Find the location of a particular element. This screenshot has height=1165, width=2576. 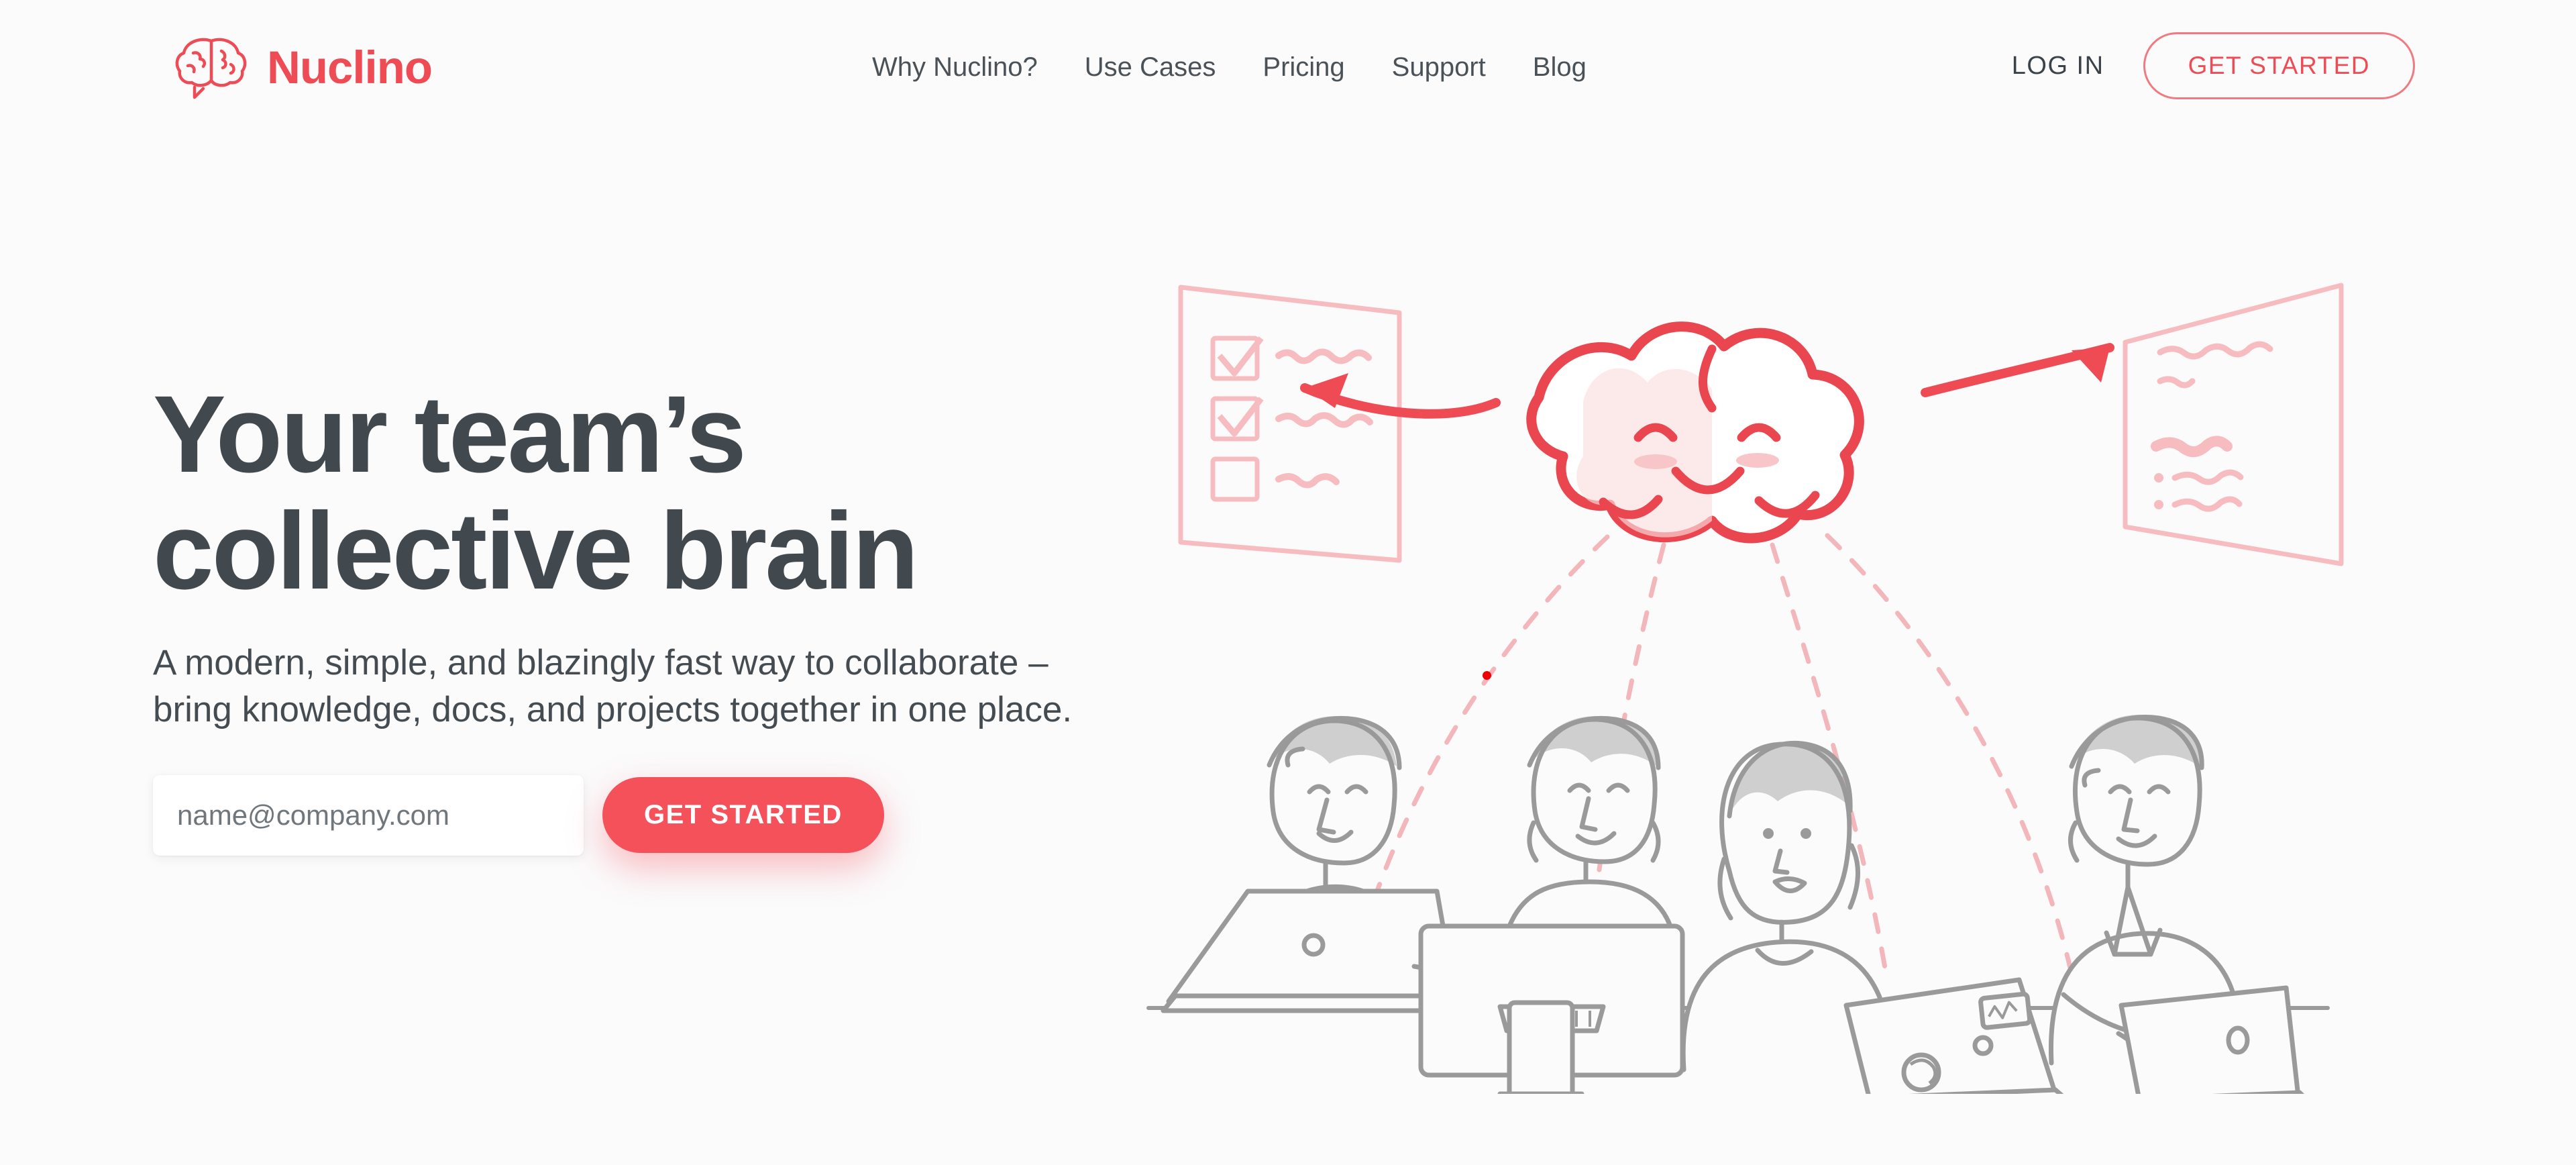

arrow-head-right is located at coordinates (2091, 365).